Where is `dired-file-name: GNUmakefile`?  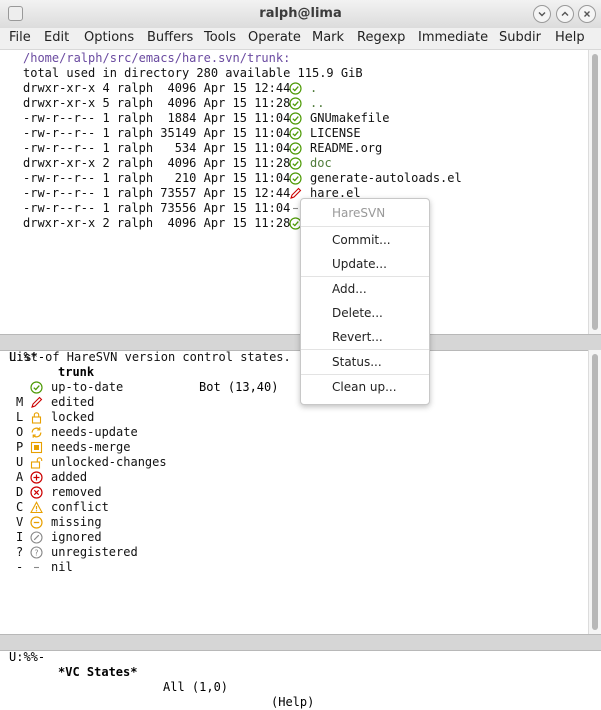 dired-file-name: GNUmakefile is located at coordinates (349, 118).